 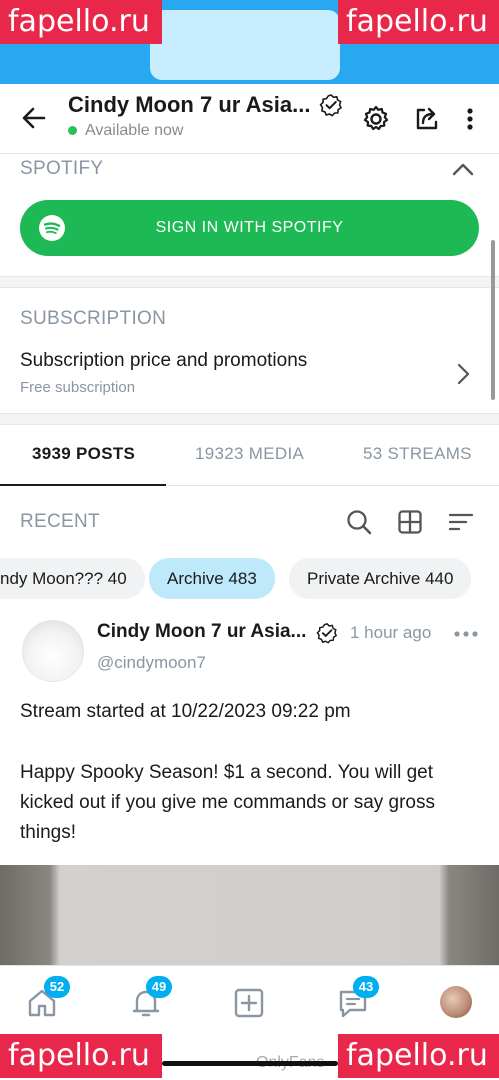 I want to click on subscription-row-subtitle: Free subscription, so click(x=78, y=387).